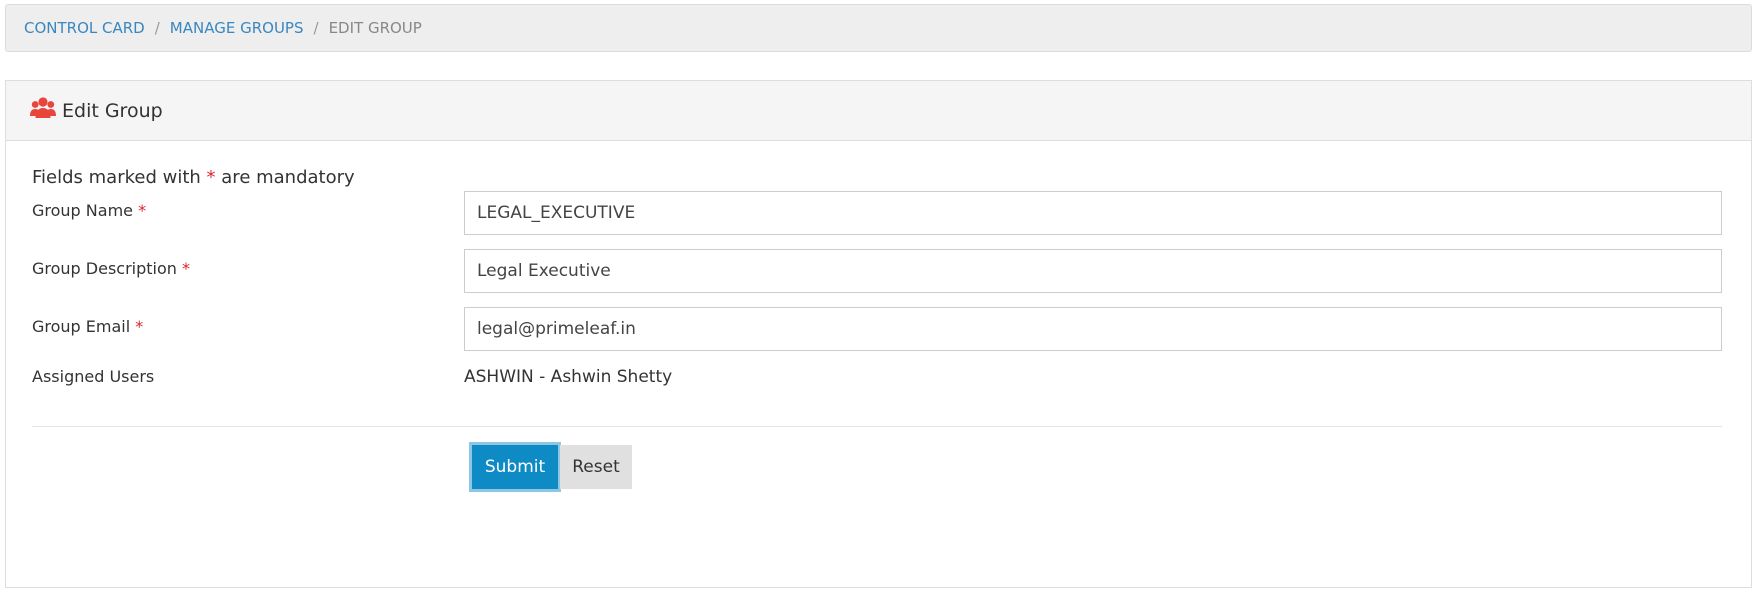 The width and height of the screenshot is (1759, 598). What do you see at coordinates (877, 426) in the screenshot?
I see `form-divider` at bounding box center [877, 426].